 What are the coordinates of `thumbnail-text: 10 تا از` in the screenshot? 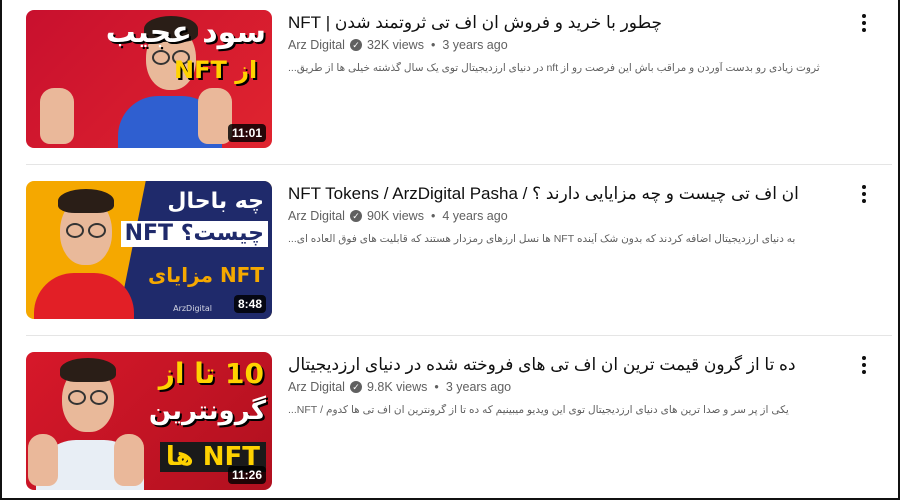 It's located at (211, 373).